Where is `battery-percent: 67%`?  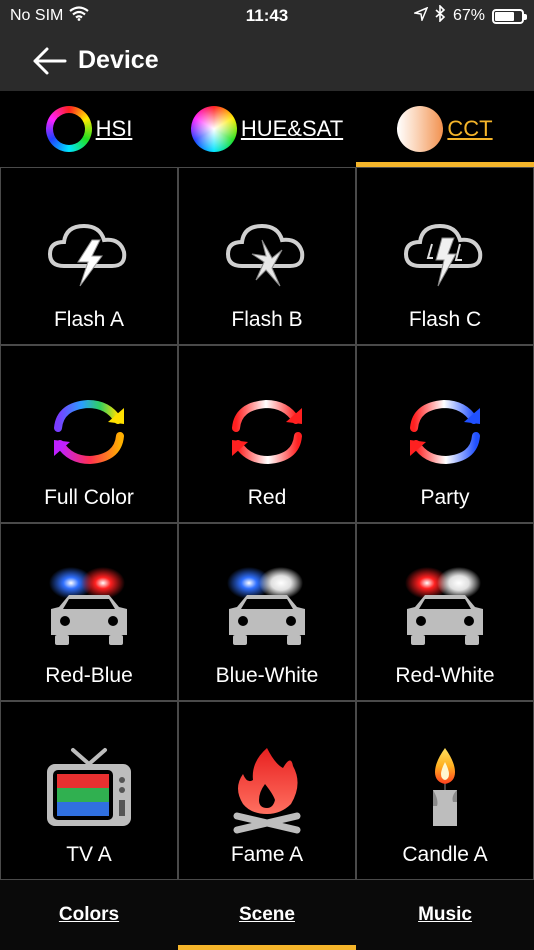
battery-percent: 67% is located at coordinates (468, 15).